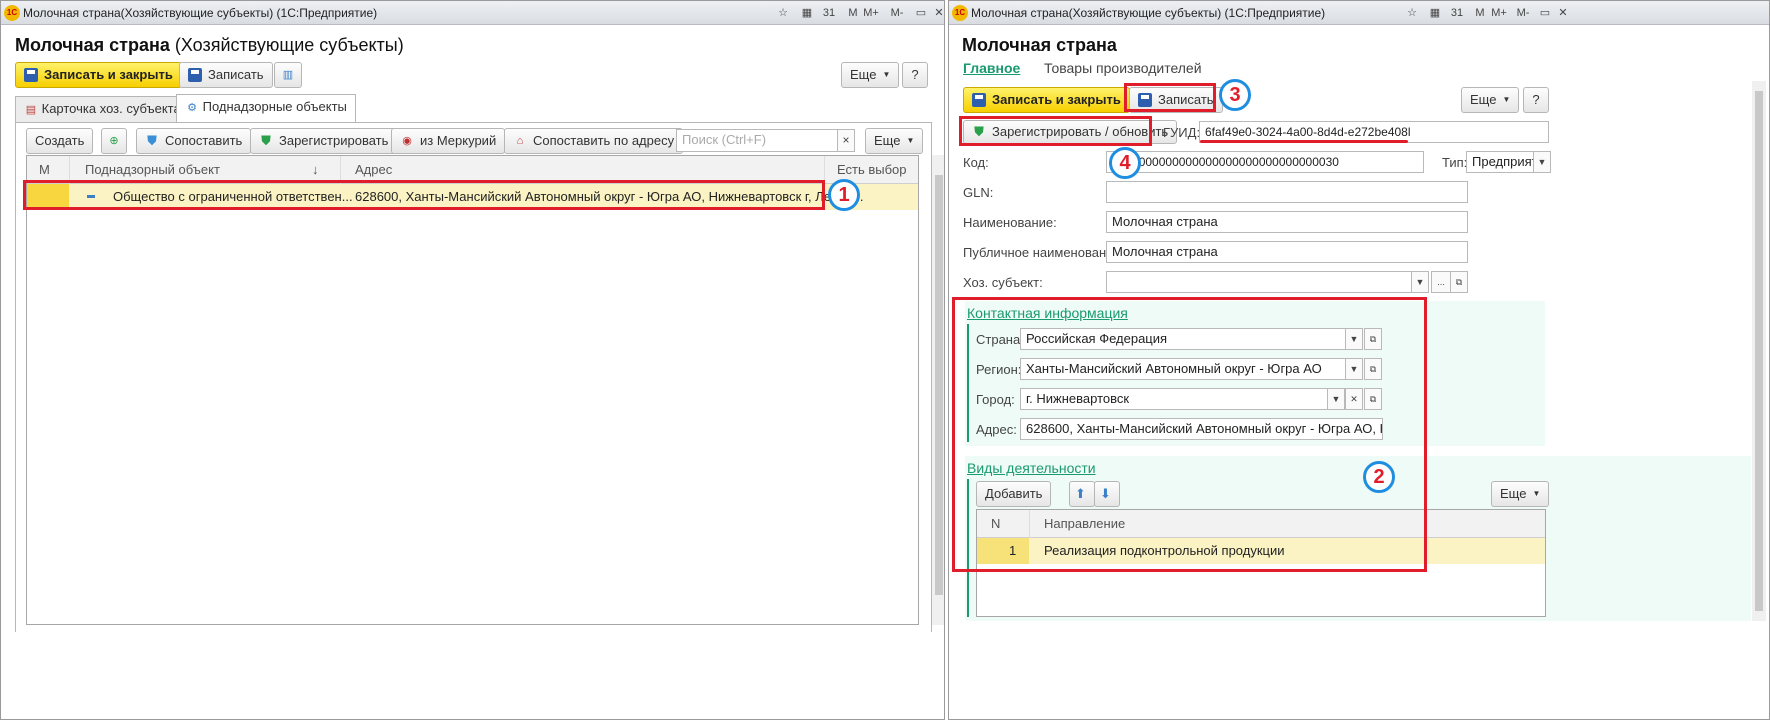  What do you see at coordinates (1055, 131) in the screenshot?
I see `highlight-register-box` at bounding box center [1055, 131].